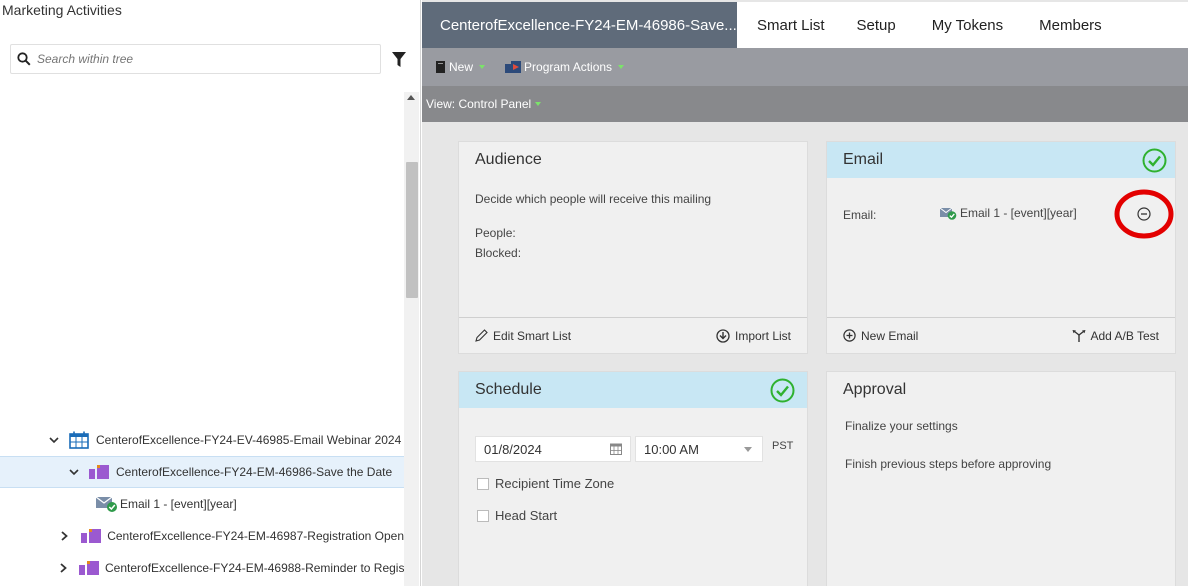  I want to click on tab-setup: Setup, so click(876, 25).